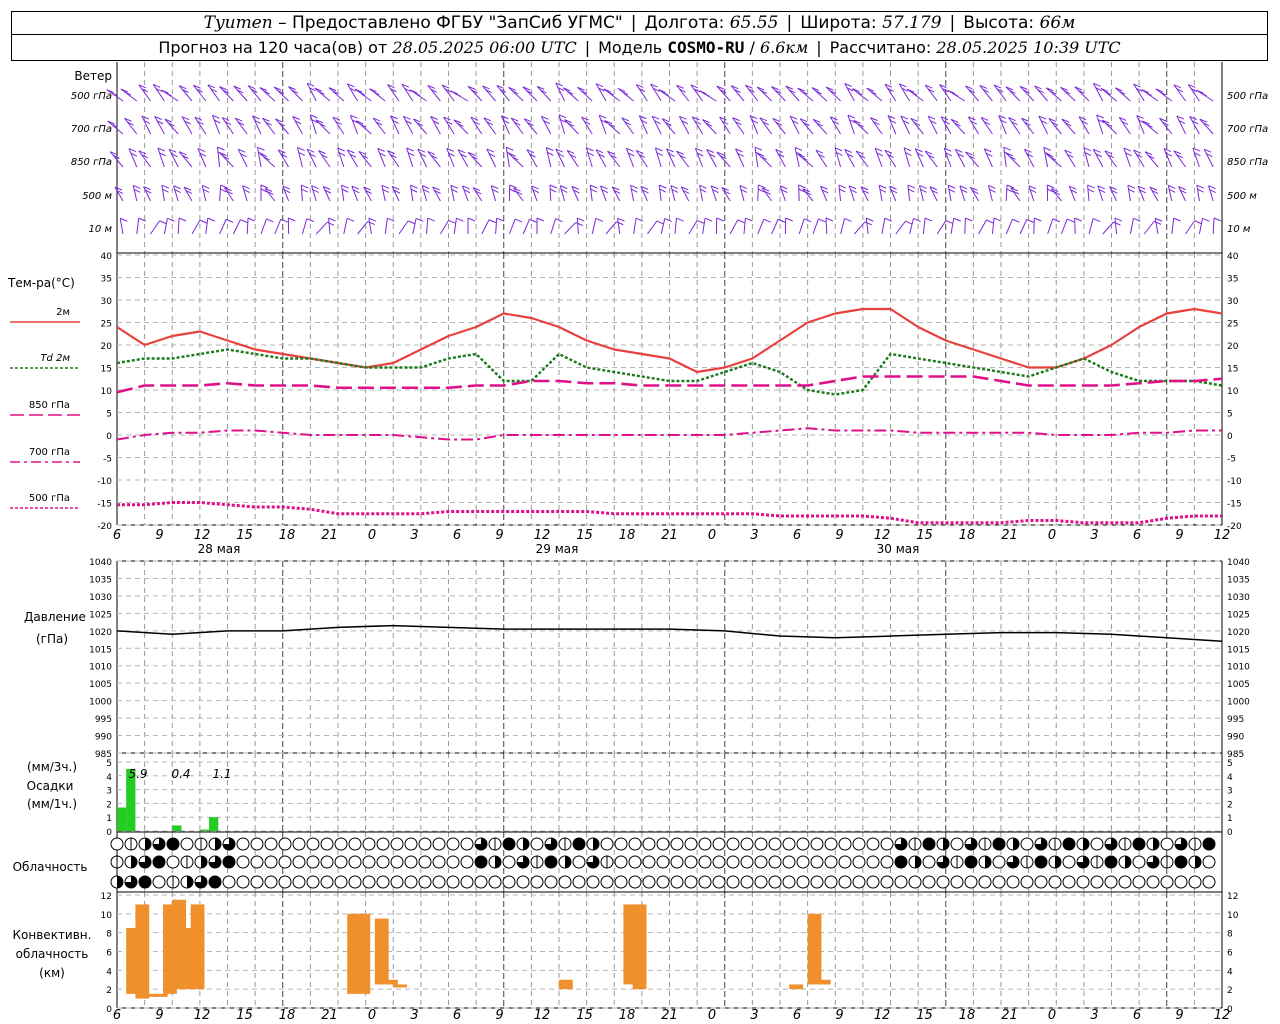 Image resolution: width=1280 pixels, height=1024 pixels. What do you see at coordinates (669, 535) in the screenshot?
I see `hour-tick-label: 21` at bounding box center [669, 535].